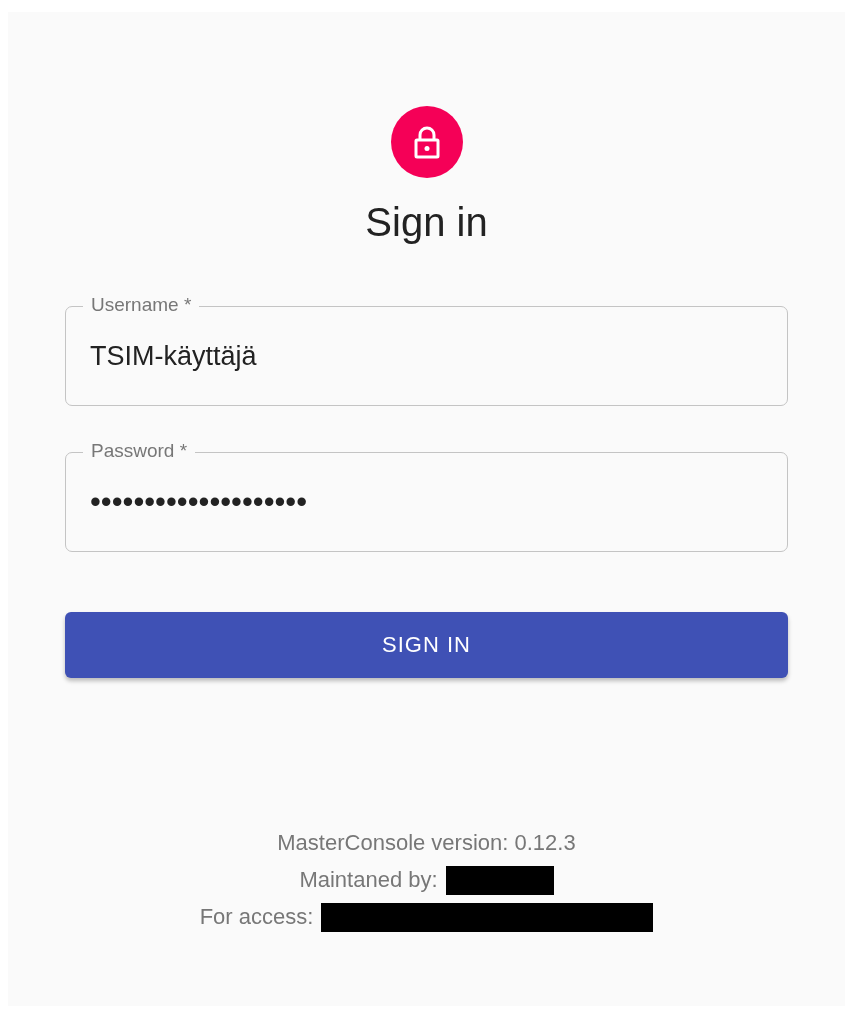 The width and height of the screenshot is (853, 1010). I want to click on field-value: ••••••••••••••••••••, so click(199, 502).